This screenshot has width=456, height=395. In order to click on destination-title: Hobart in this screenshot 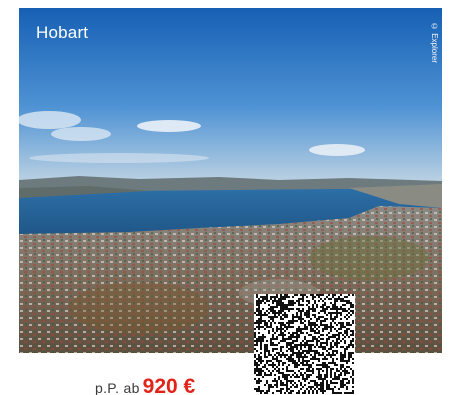, I will do `click(62, 32)`.